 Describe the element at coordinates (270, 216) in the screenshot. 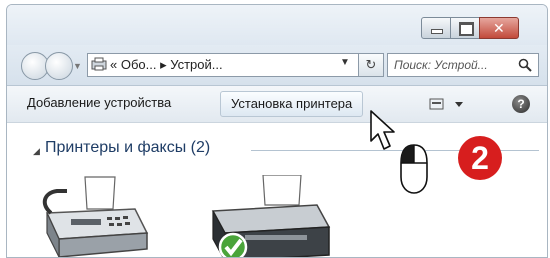

I see `printer-default-icon` at that location.